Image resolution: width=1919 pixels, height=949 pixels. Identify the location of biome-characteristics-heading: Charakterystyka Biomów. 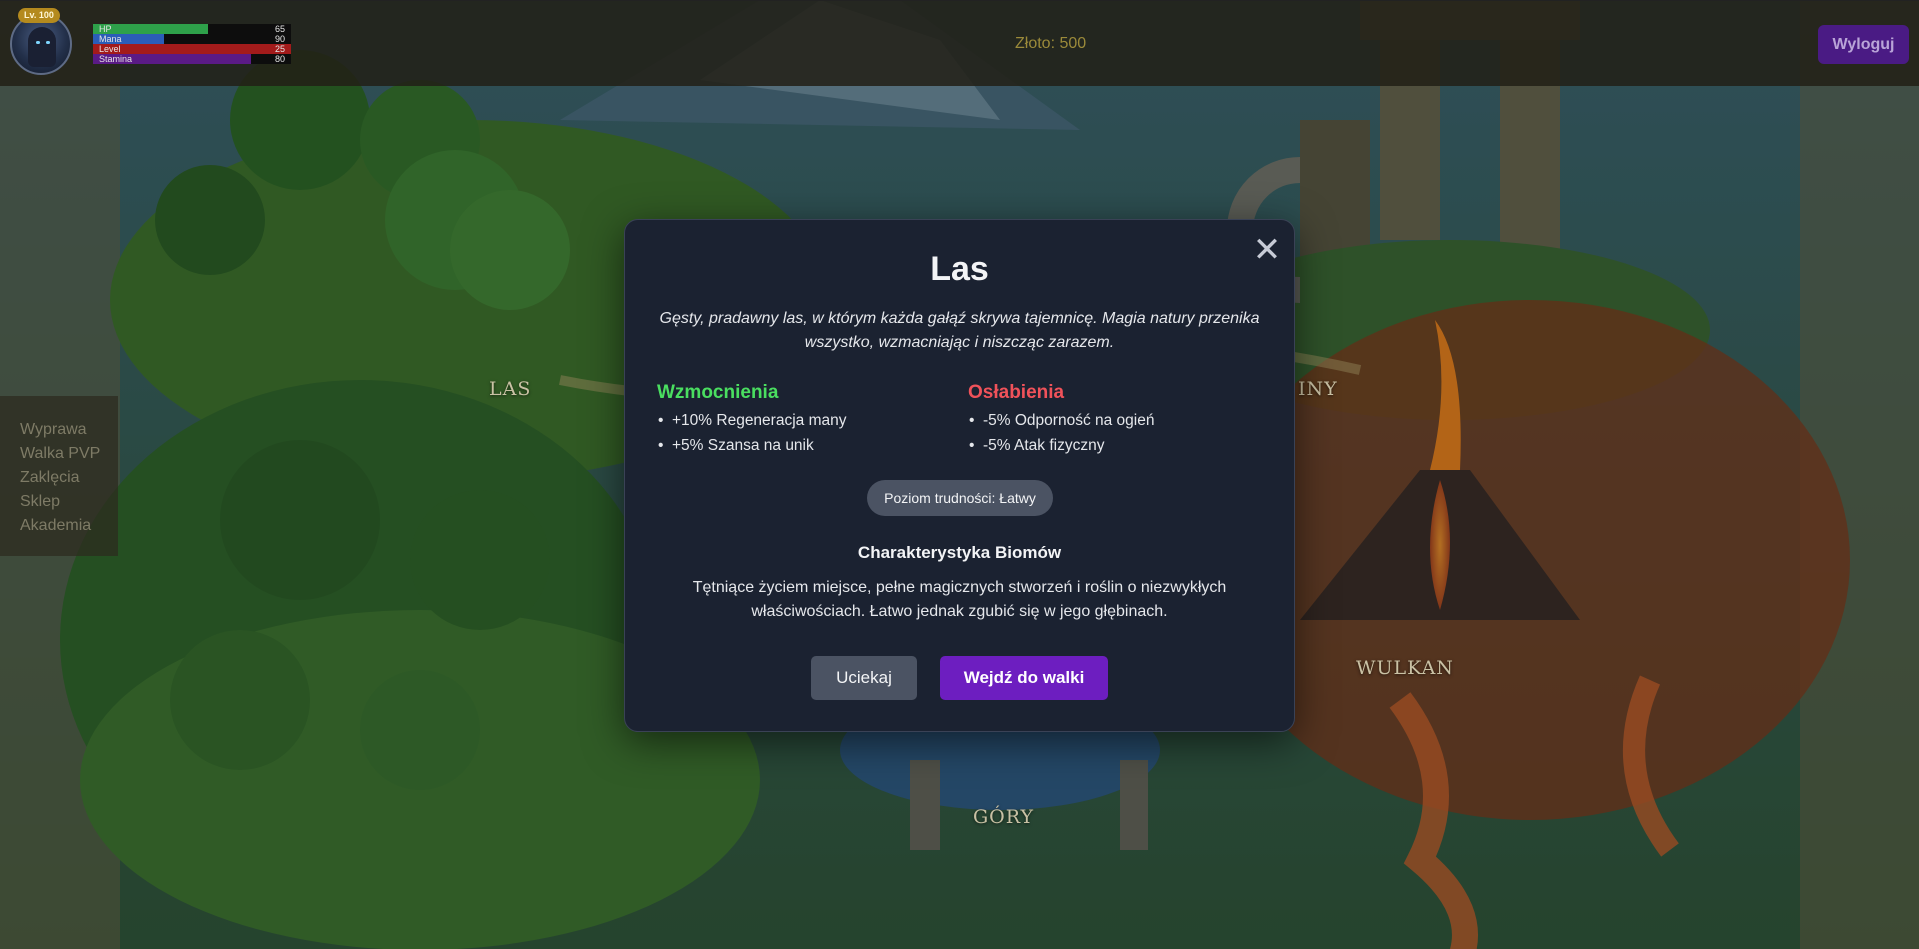
(959, 552).